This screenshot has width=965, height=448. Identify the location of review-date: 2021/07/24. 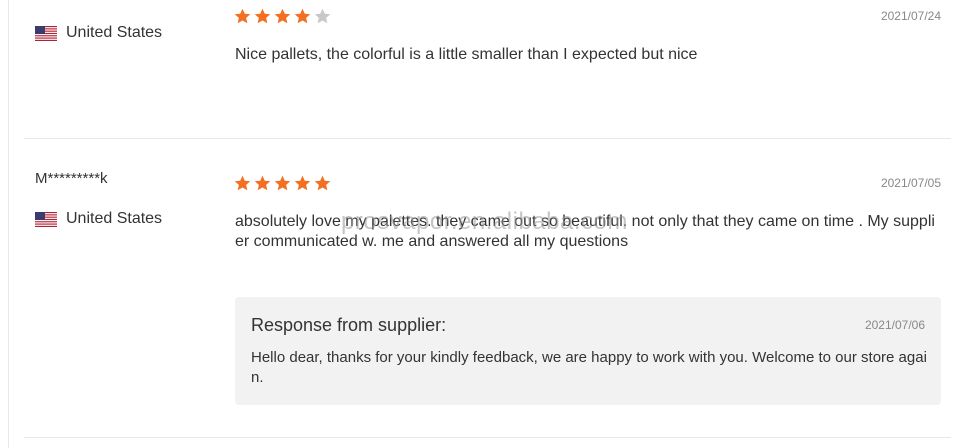
(910, 16).